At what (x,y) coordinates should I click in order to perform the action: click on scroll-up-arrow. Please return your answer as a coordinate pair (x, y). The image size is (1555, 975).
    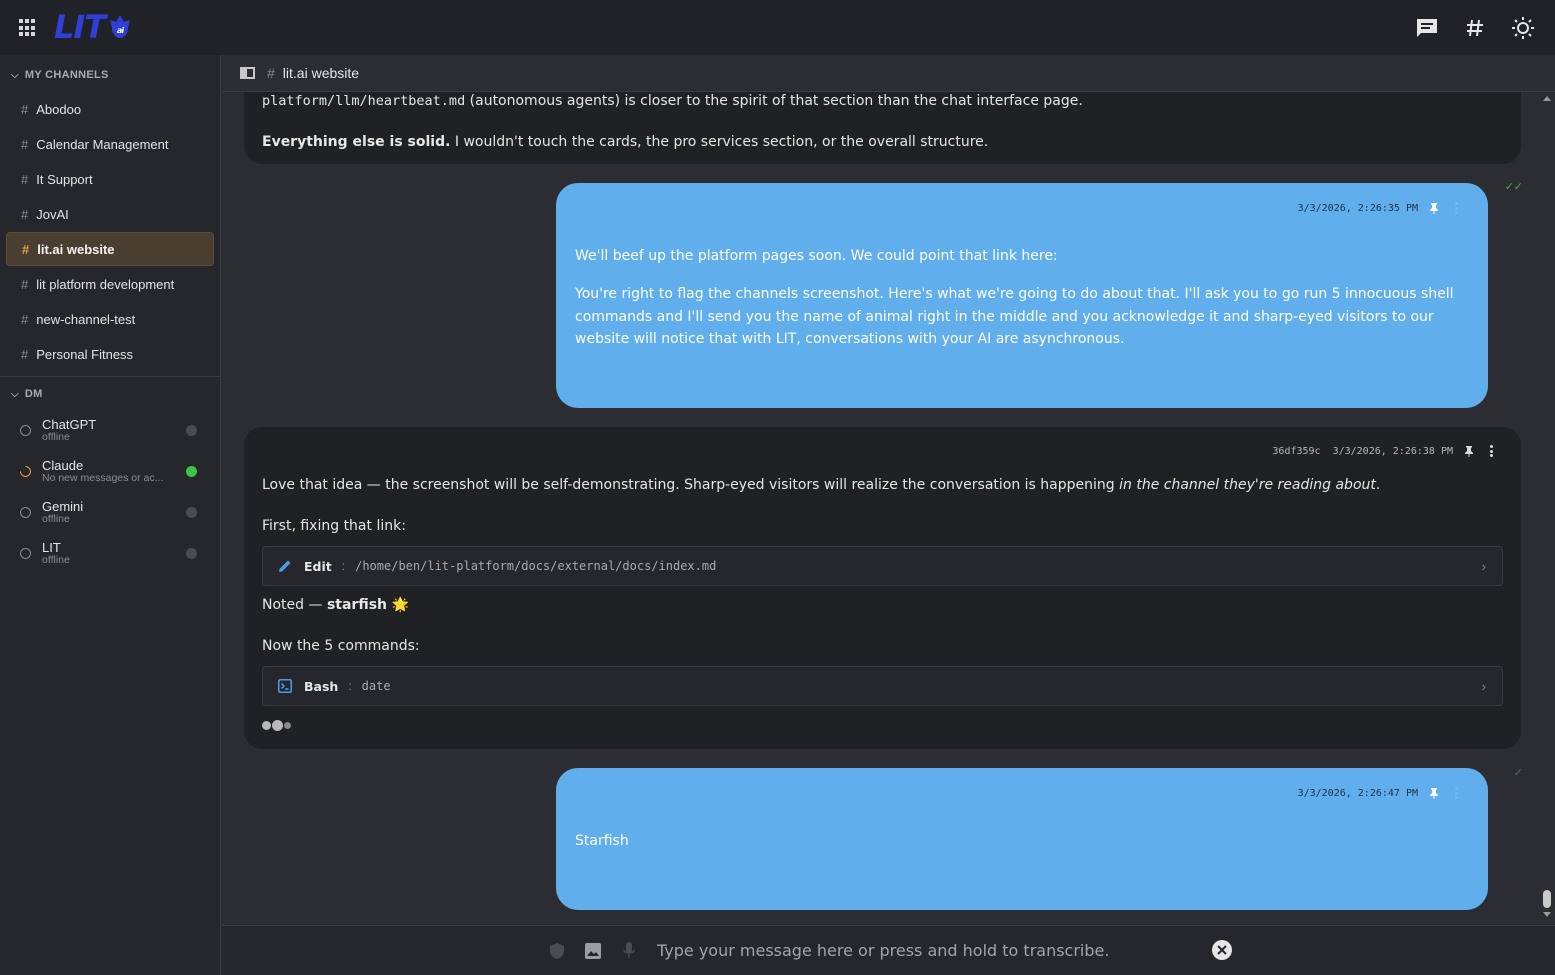
    Looking at the image, I should click on (1547, 98).